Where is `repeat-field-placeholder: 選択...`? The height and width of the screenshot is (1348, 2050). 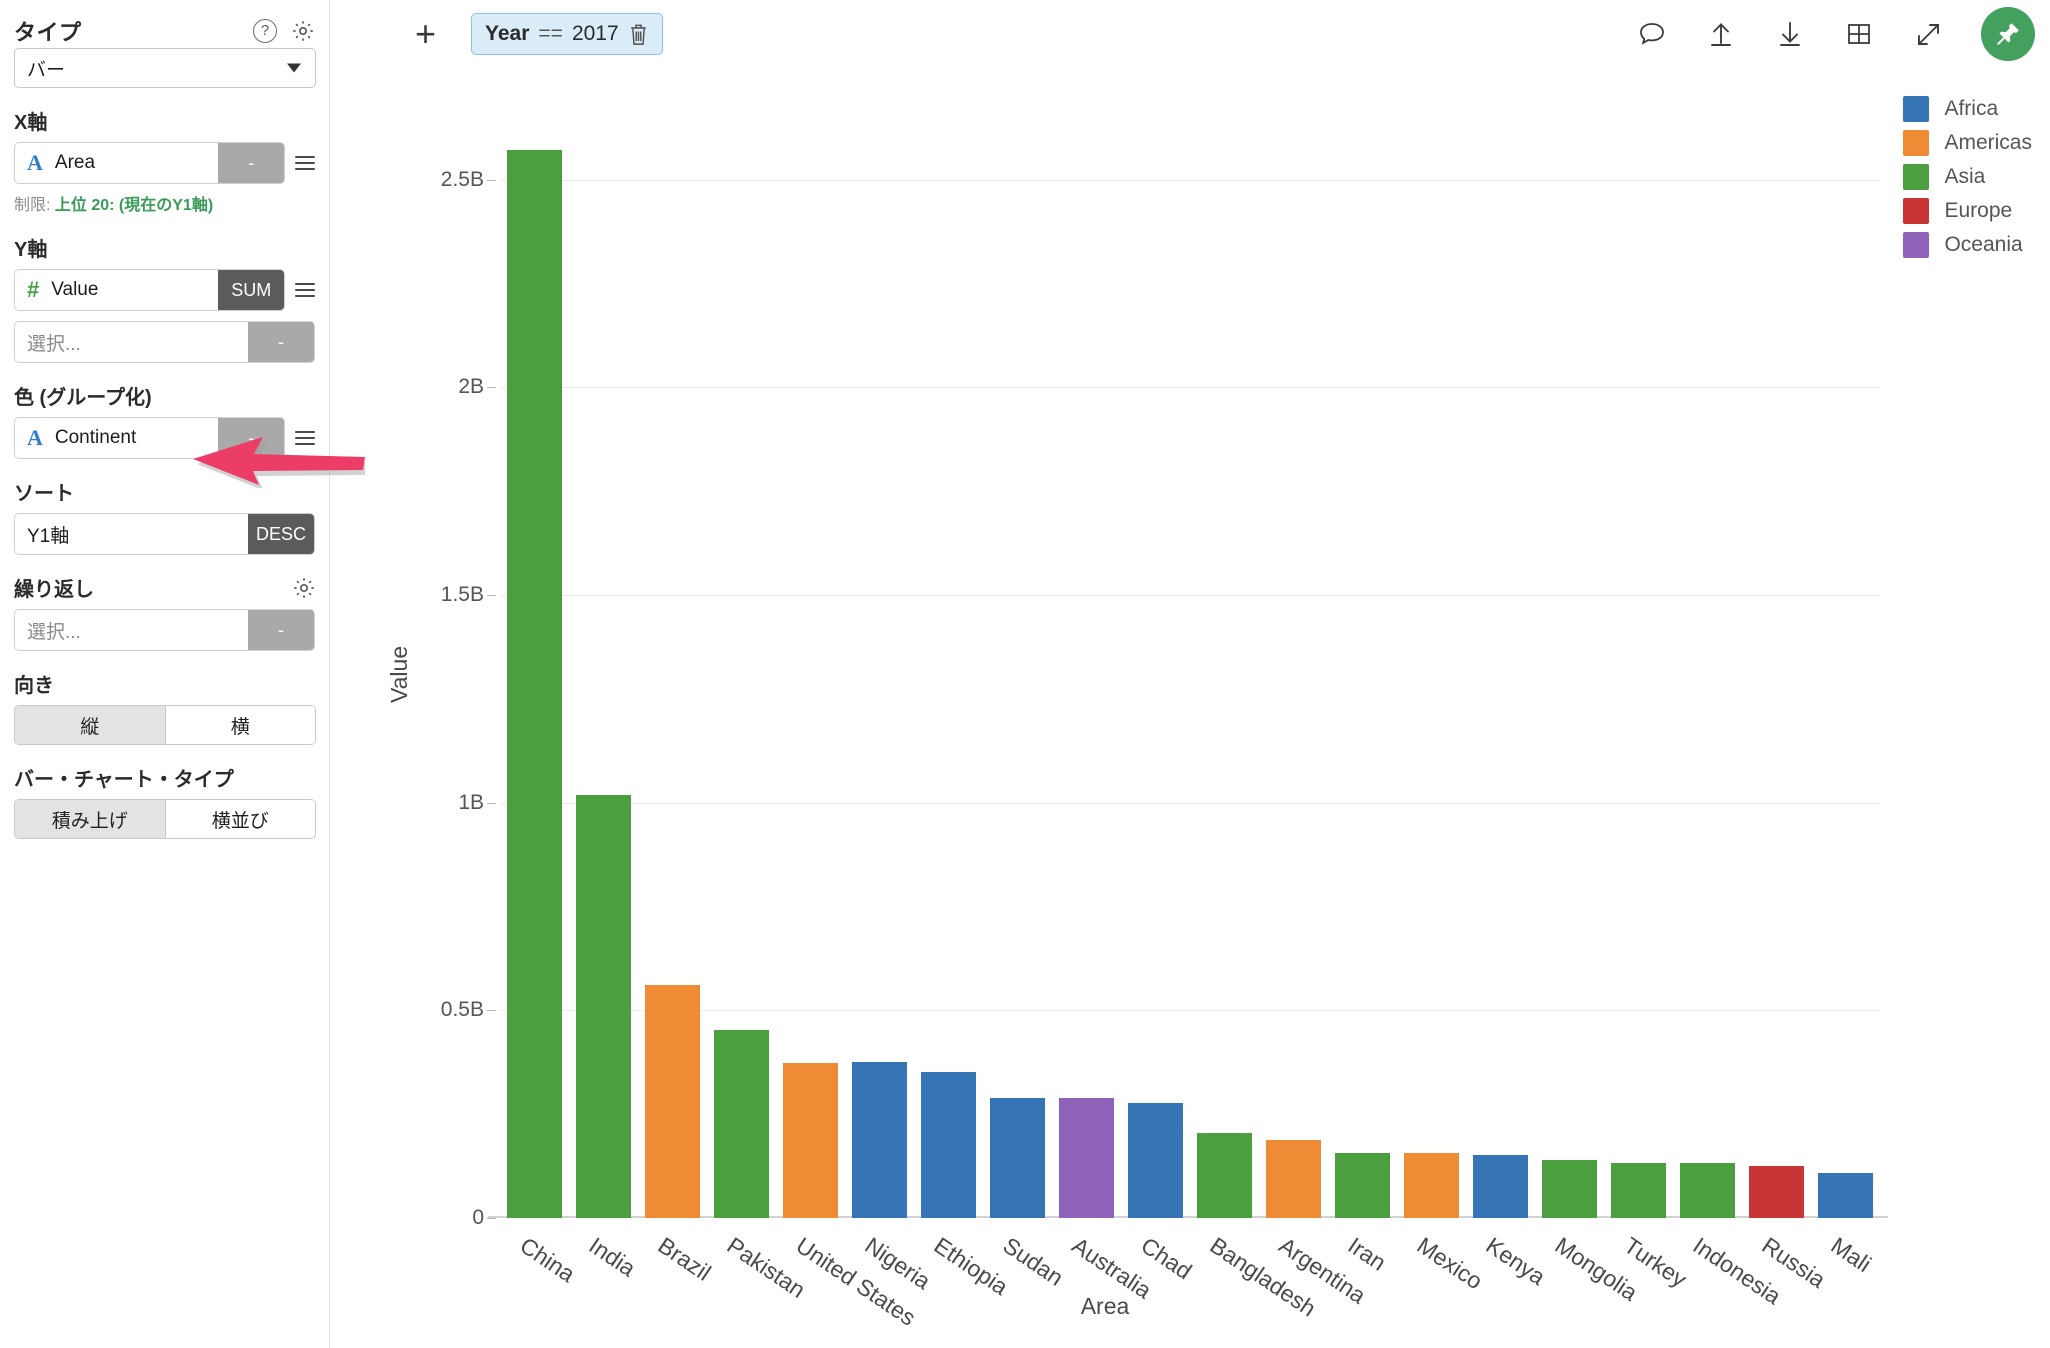 repeat-field-placeholder: 選択... is located at coordinates (131, 630).